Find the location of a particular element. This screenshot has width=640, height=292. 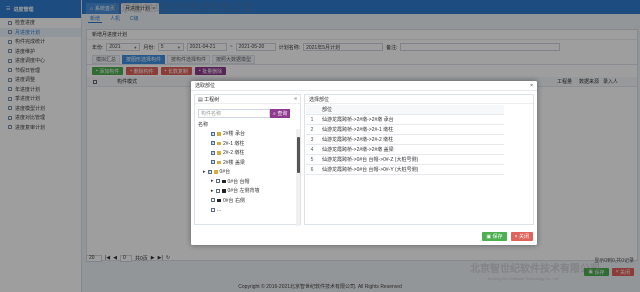

dialog-save-button: ▣ 保存 is located at coordinates (494, 236).